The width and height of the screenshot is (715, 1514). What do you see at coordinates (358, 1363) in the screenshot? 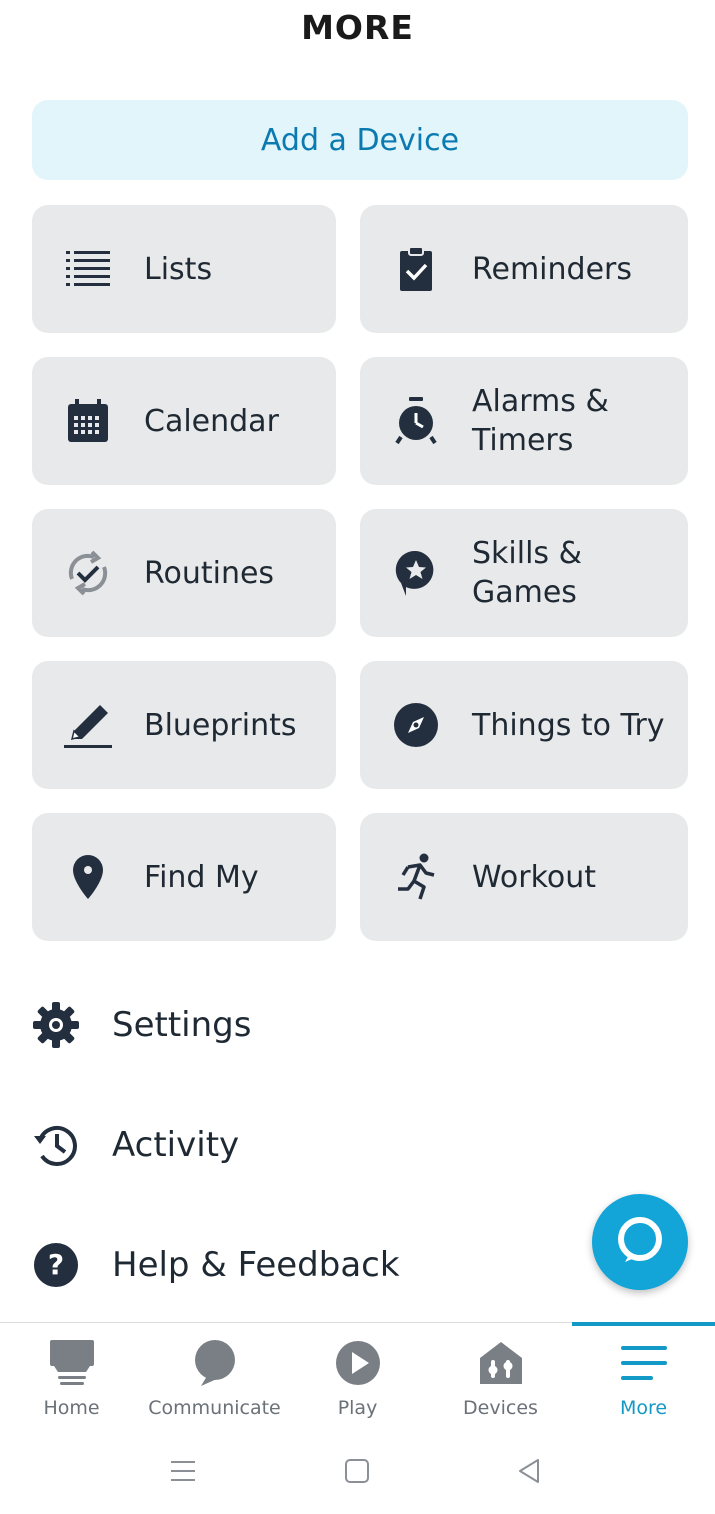
I see `play-icon` at bounding box center [358, 1363].